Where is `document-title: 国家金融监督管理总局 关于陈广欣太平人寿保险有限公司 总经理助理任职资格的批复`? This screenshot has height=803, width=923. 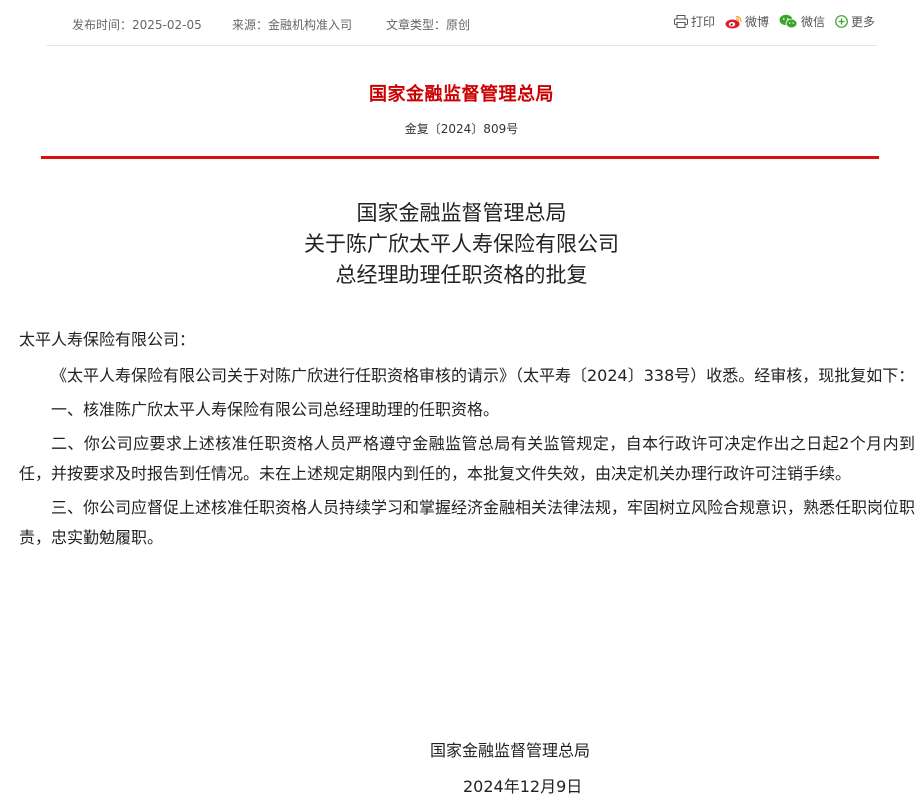 document-title: 国家金融监督管理总局 关于陈广欣太平人寿保险有限公司 总经理助理任职资格的批复 is located at coordinates (461, 244).